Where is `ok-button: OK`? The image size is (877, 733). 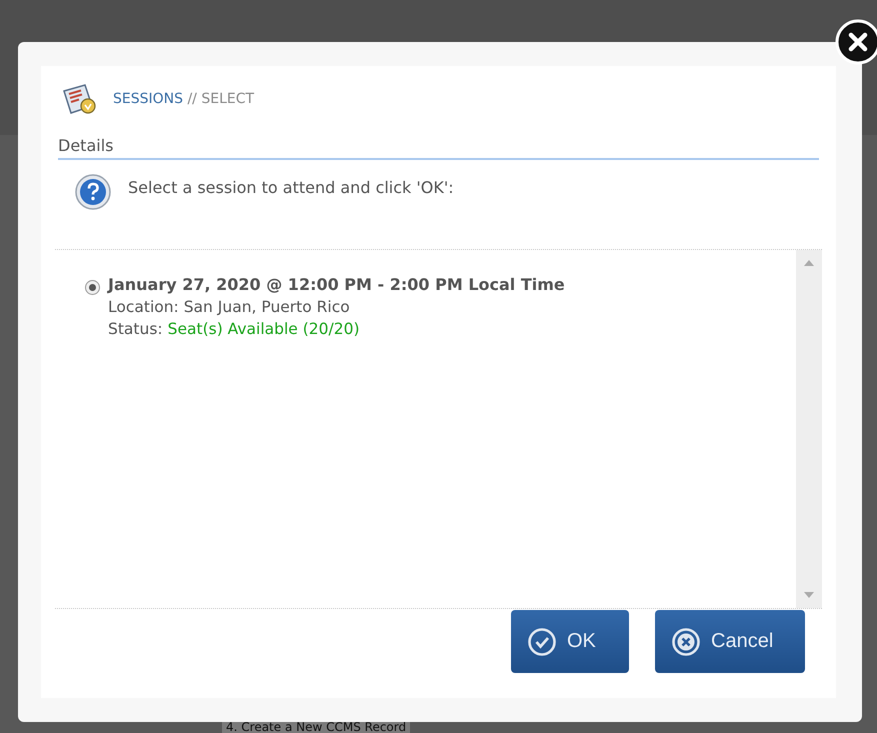
ok-button: OK is located at coordinates (570, 641).